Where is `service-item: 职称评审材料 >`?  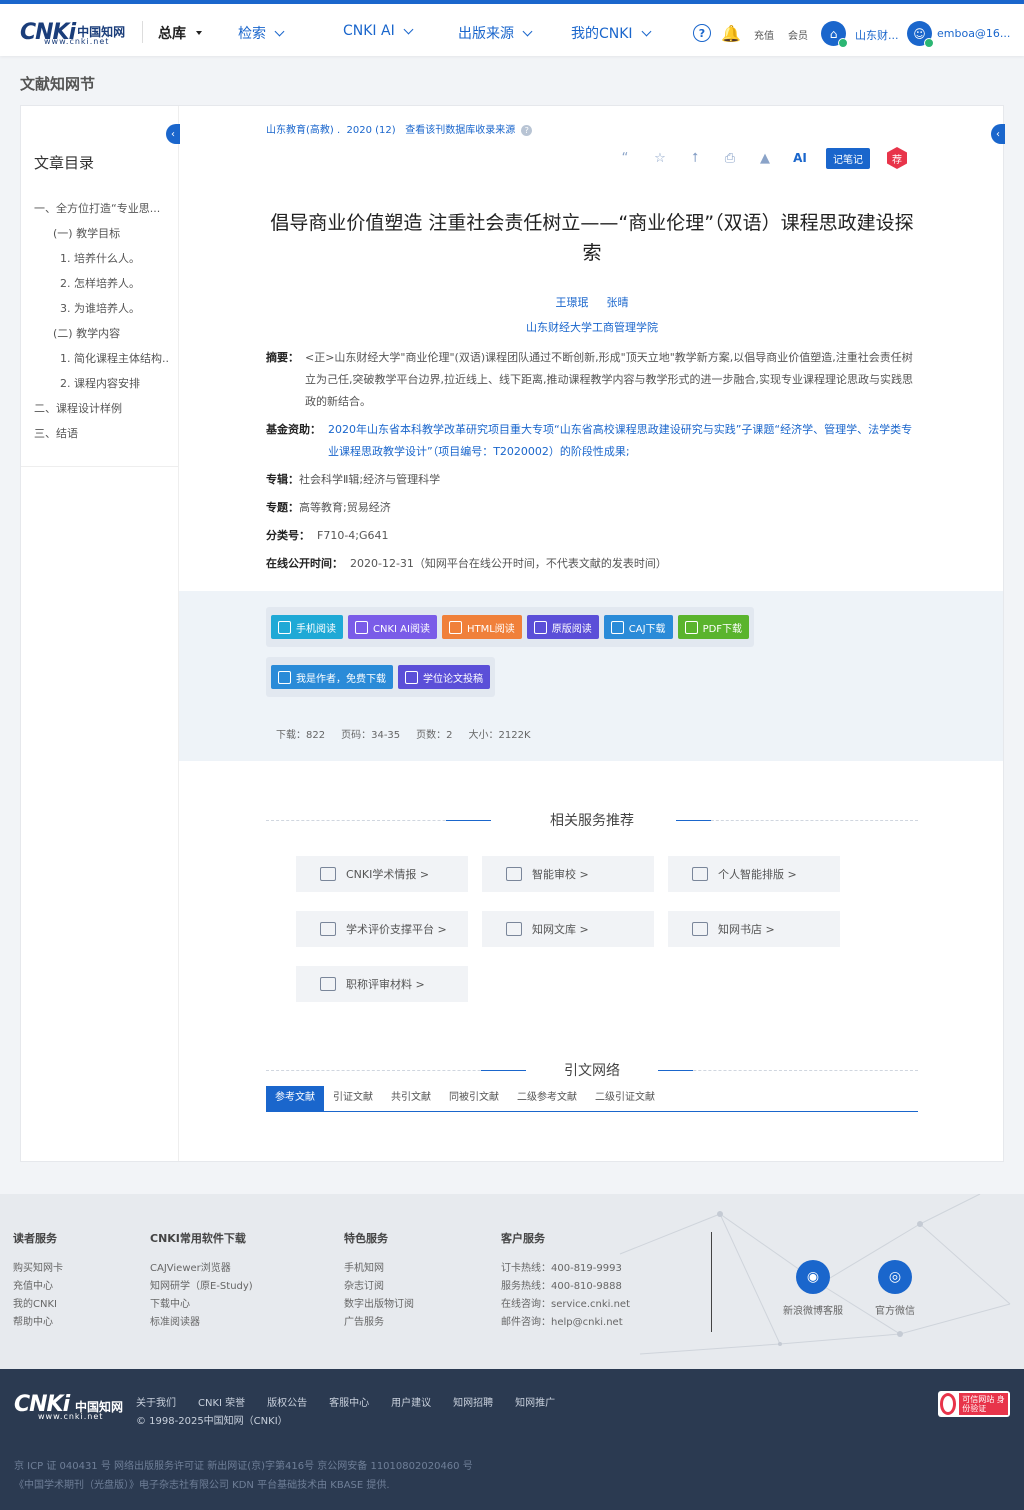
service-item: 职称评审材料 > is located at coordinates (382, 984).